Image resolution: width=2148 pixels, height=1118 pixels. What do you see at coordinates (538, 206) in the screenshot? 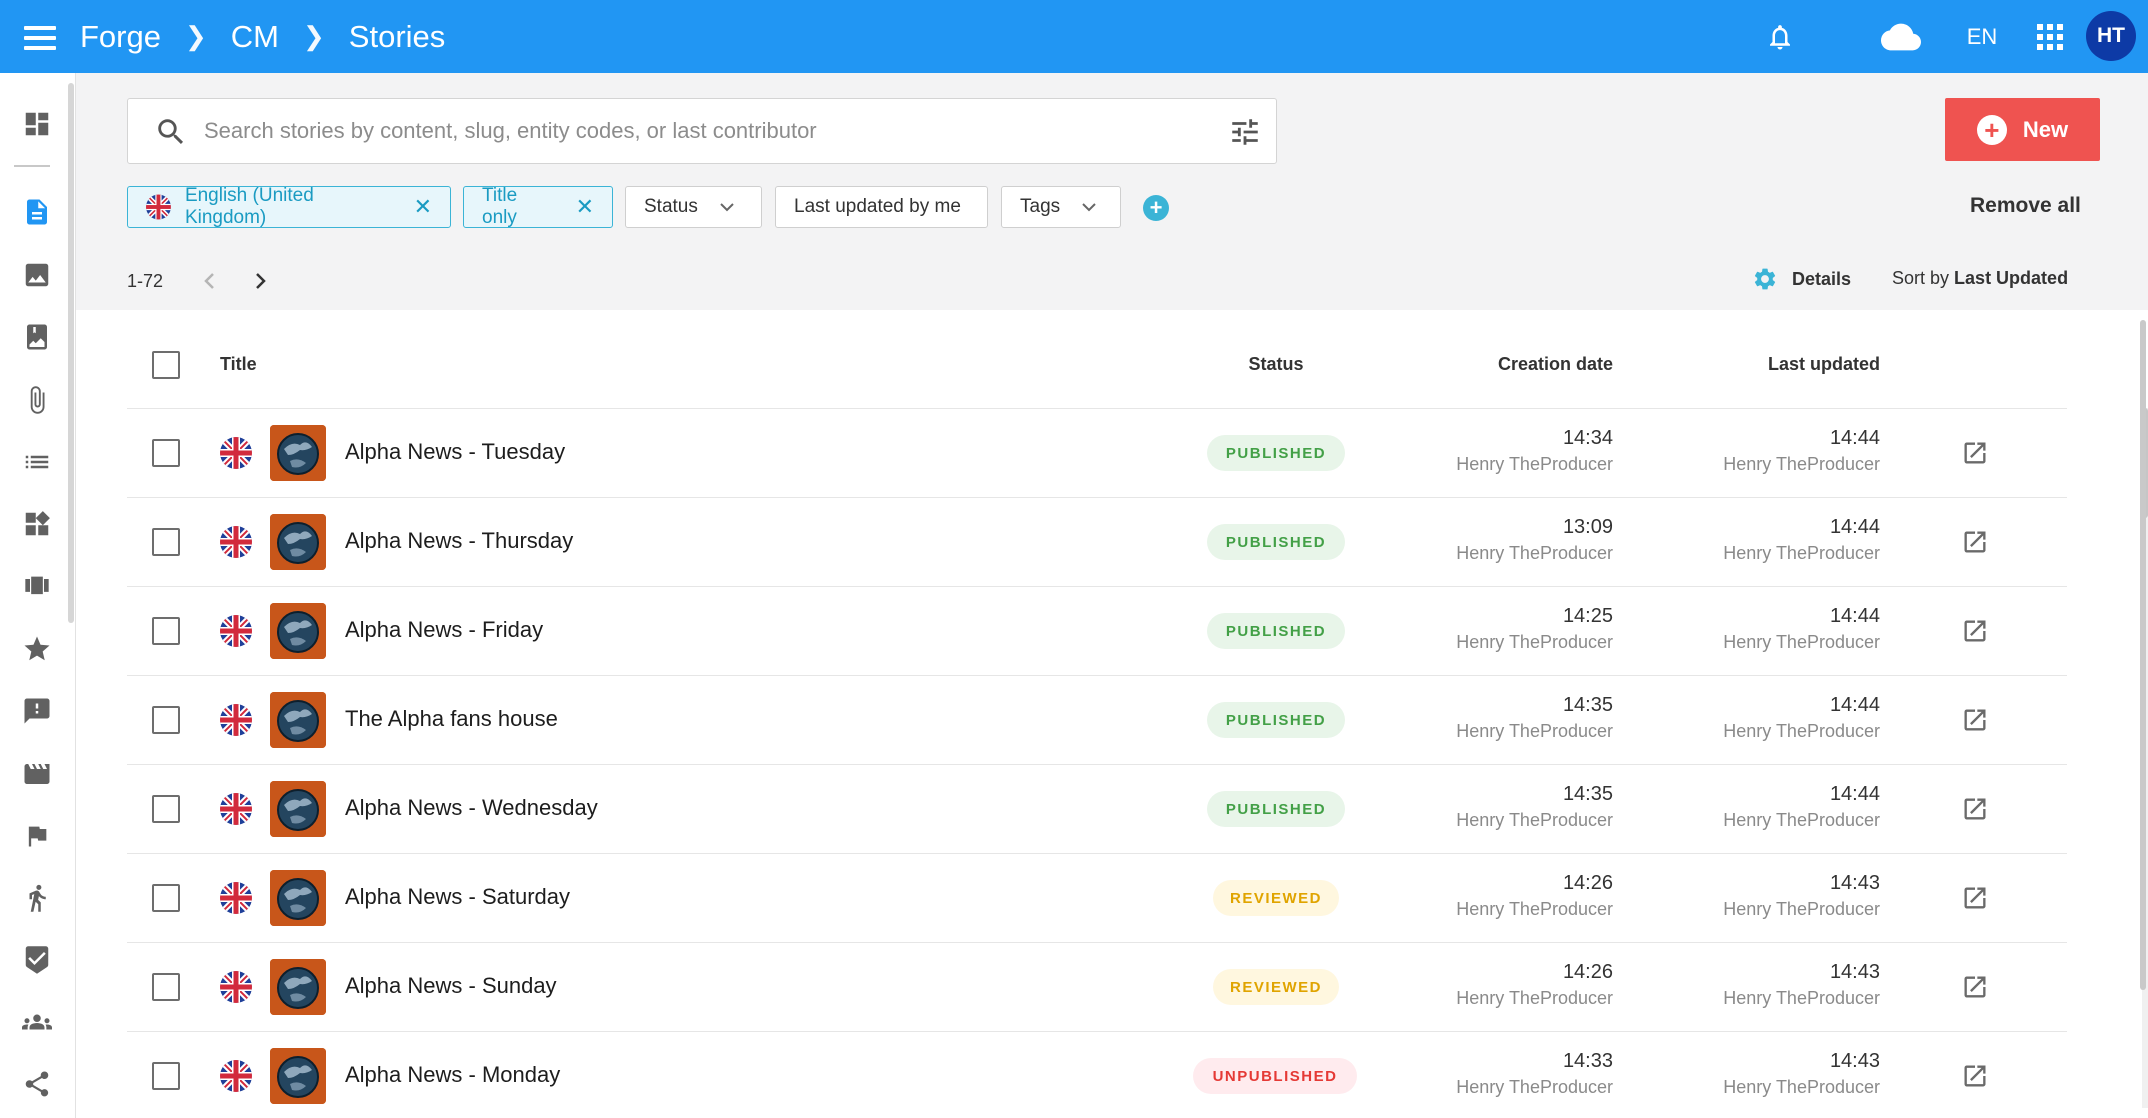
I see `filter-chip-title-only: Title only ✕` at bounding box center [538, 206].